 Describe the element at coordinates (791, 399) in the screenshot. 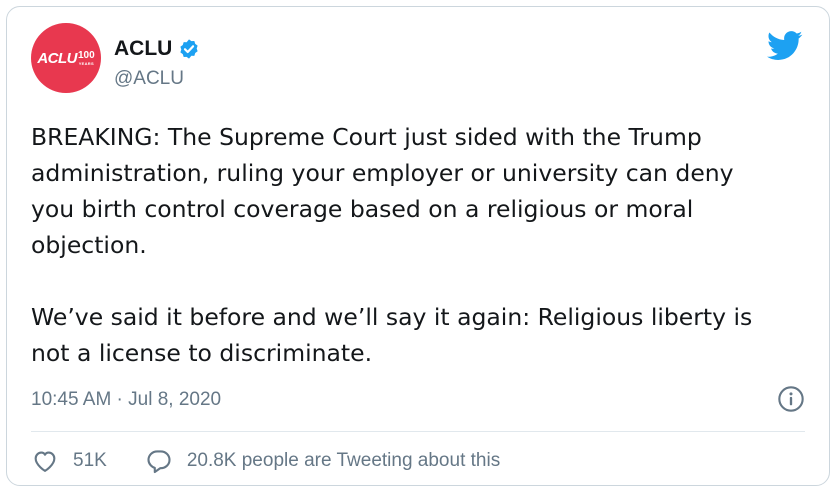

I see `info-icon` at that location.